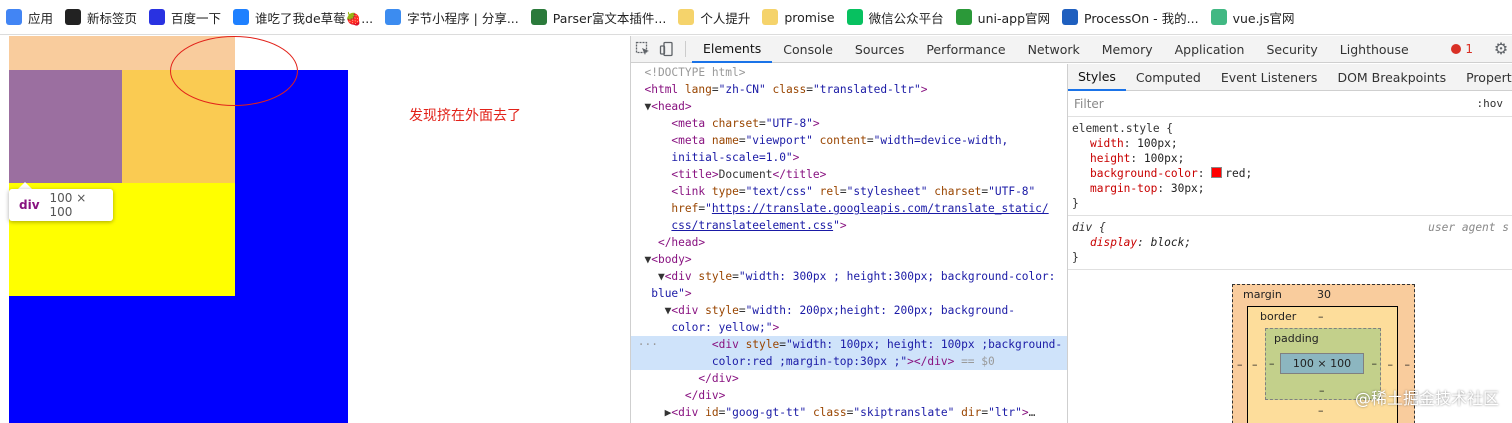 This screenshot has height=423, width=1512. What do you see at coordinates (1089, 104) in the screenshot?
I see `filter-placeholder: Filter` at bounding box center [1089, 104].